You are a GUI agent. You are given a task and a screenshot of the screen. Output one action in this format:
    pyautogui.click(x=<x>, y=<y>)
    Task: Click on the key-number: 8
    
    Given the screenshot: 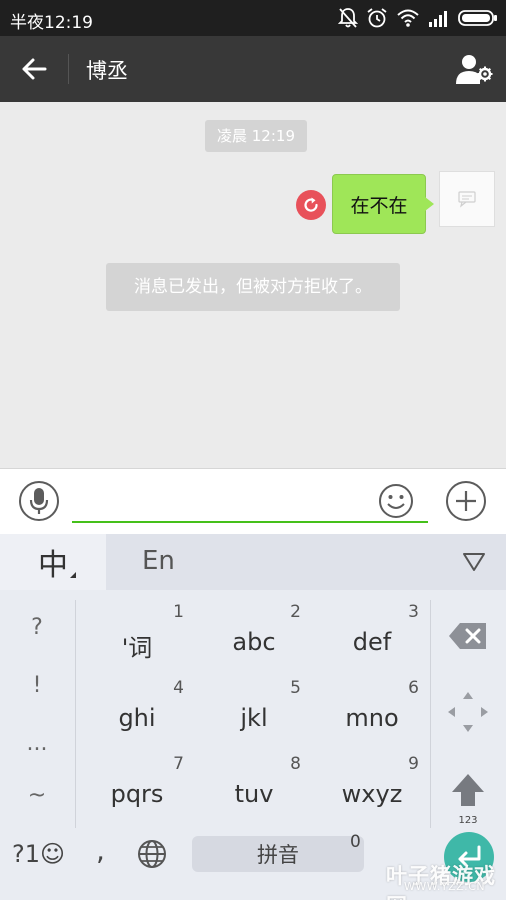 What is the action you would take?
    pyautogui.click(x=295, y=764)
    